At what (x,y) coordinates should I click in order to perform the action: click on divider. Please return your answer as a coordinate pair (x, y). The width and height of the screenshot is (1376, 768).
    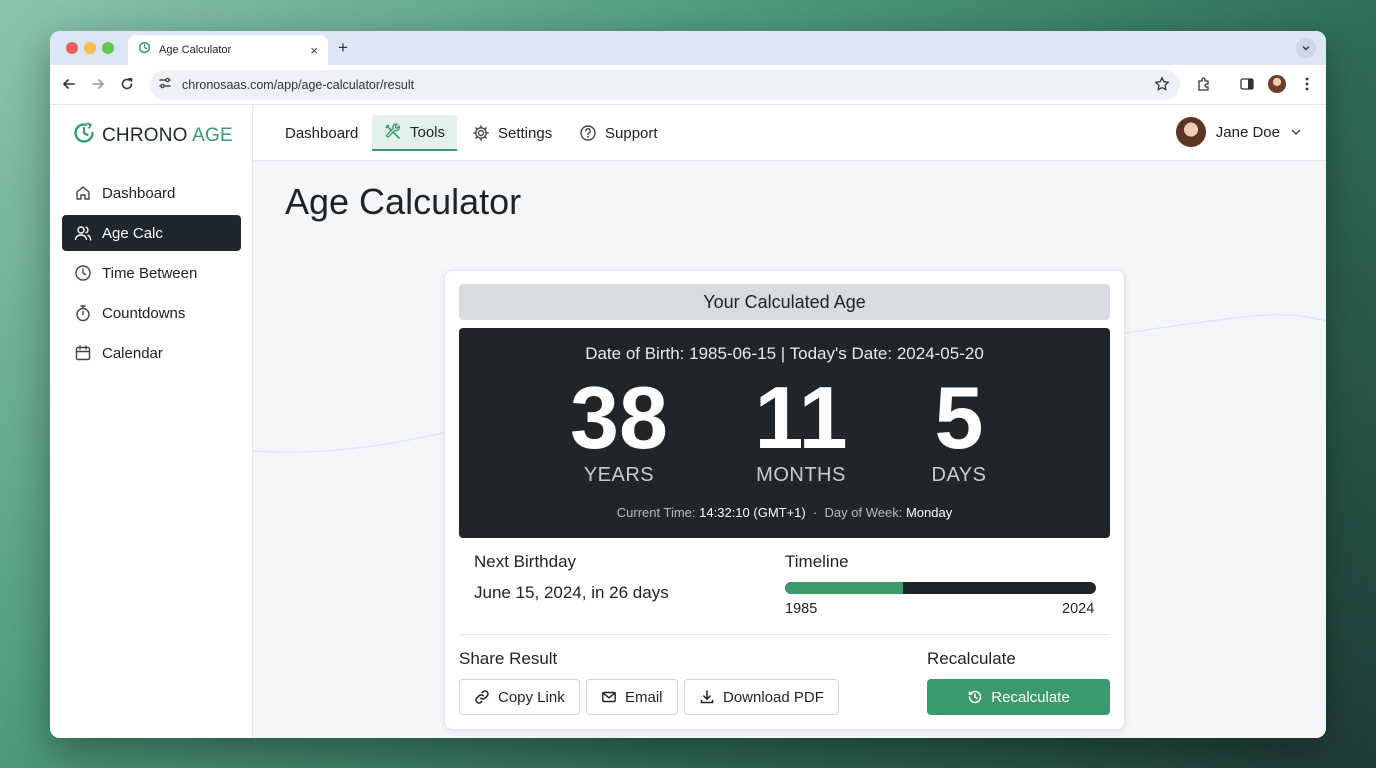
    Looking at the image, I should click on (784, 634).